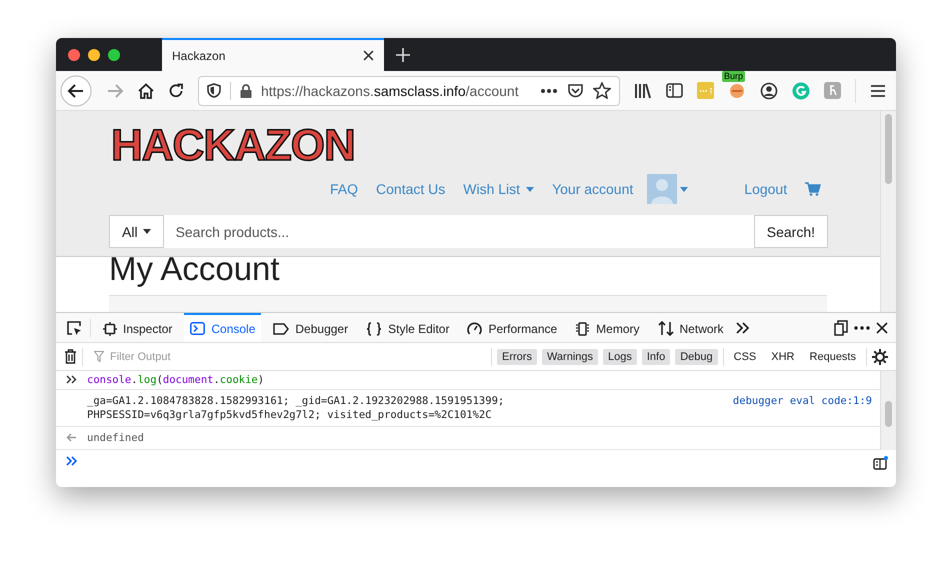 The height and width of the screenshot is (561, 952). I want to click on burp-badge: Burp, so click(734, 76).